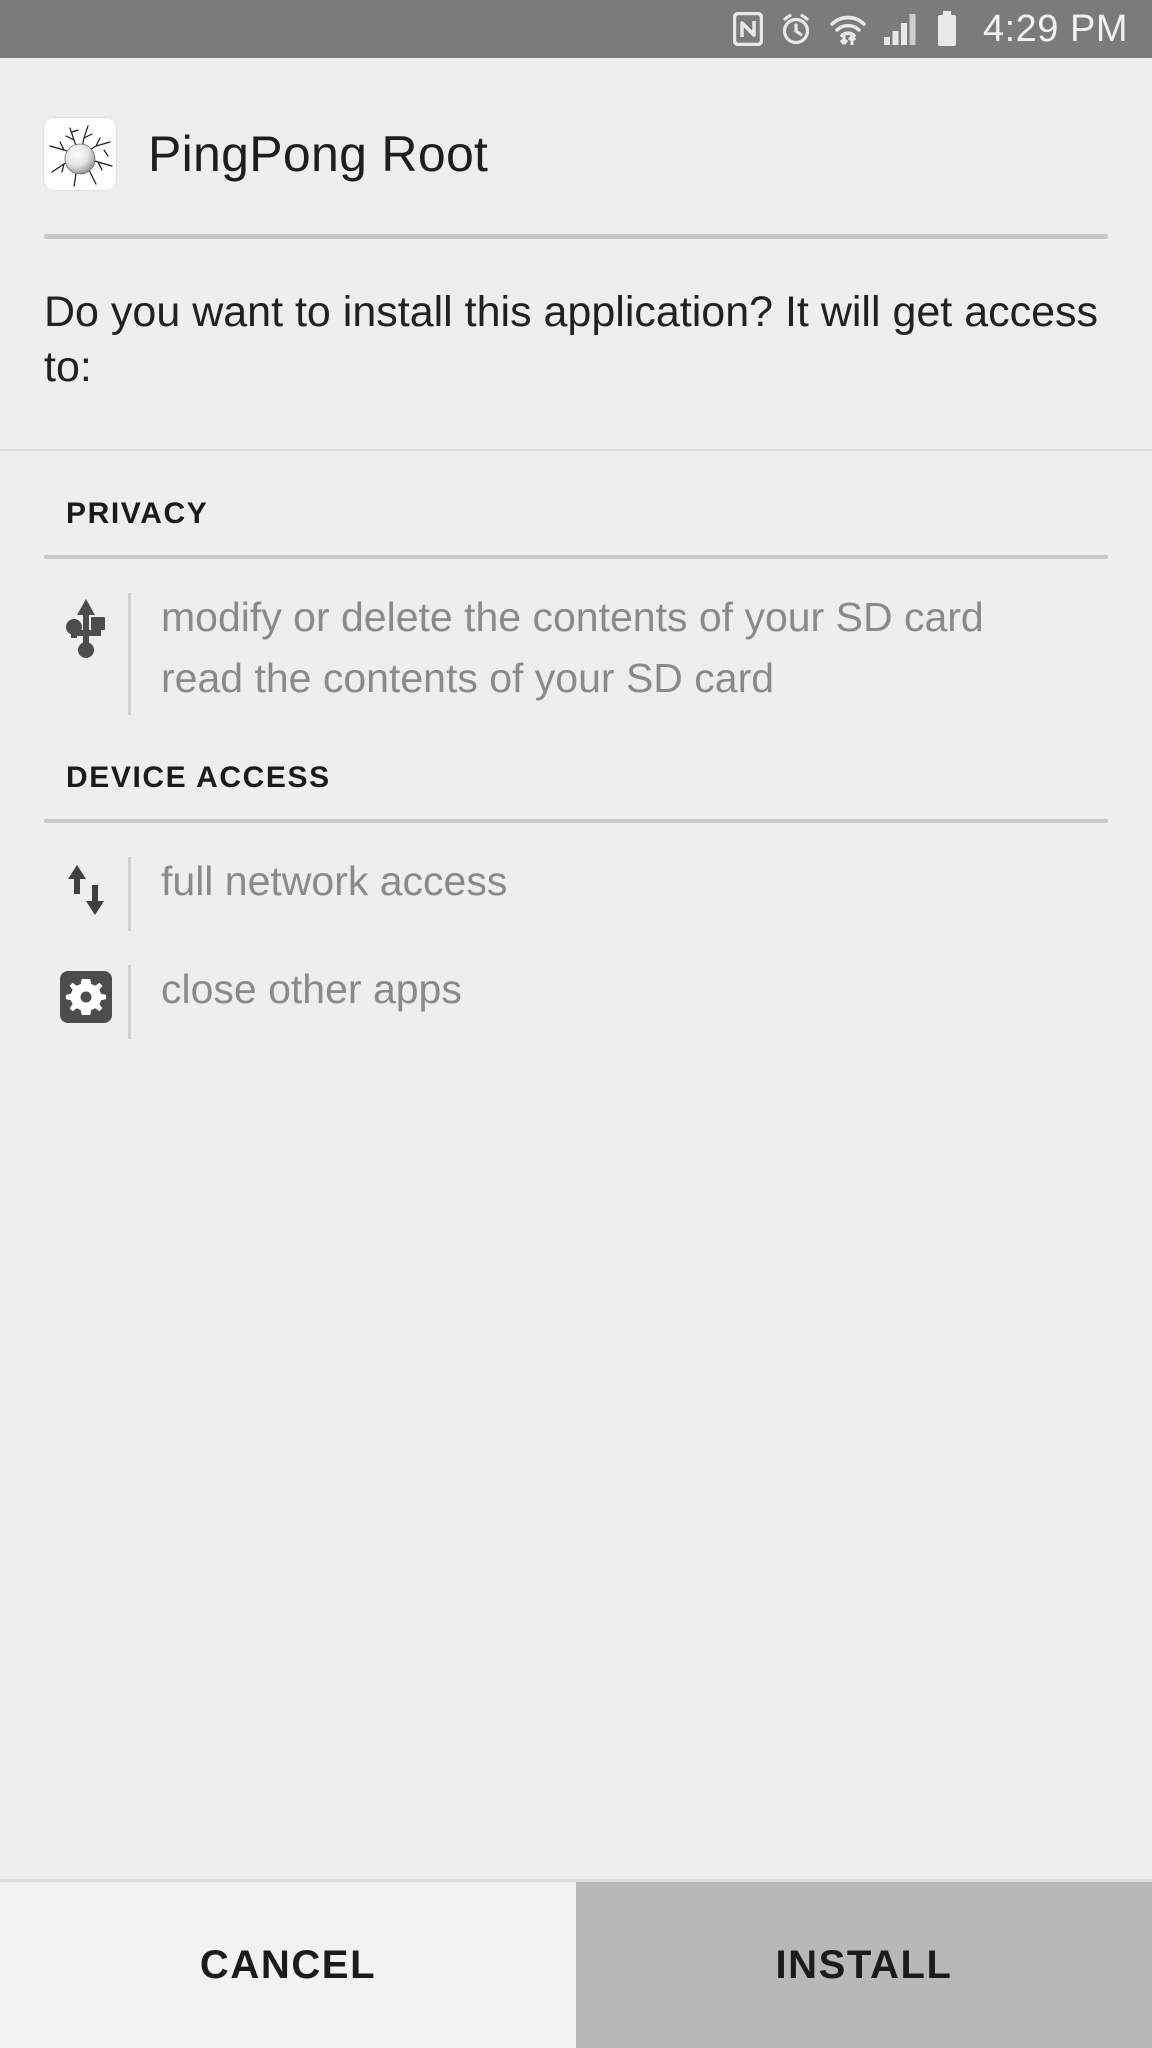 This screenshot has height=2048, width=1152. I want to click on status-bar-clock: 4:29 PM, so click(1055, 28).